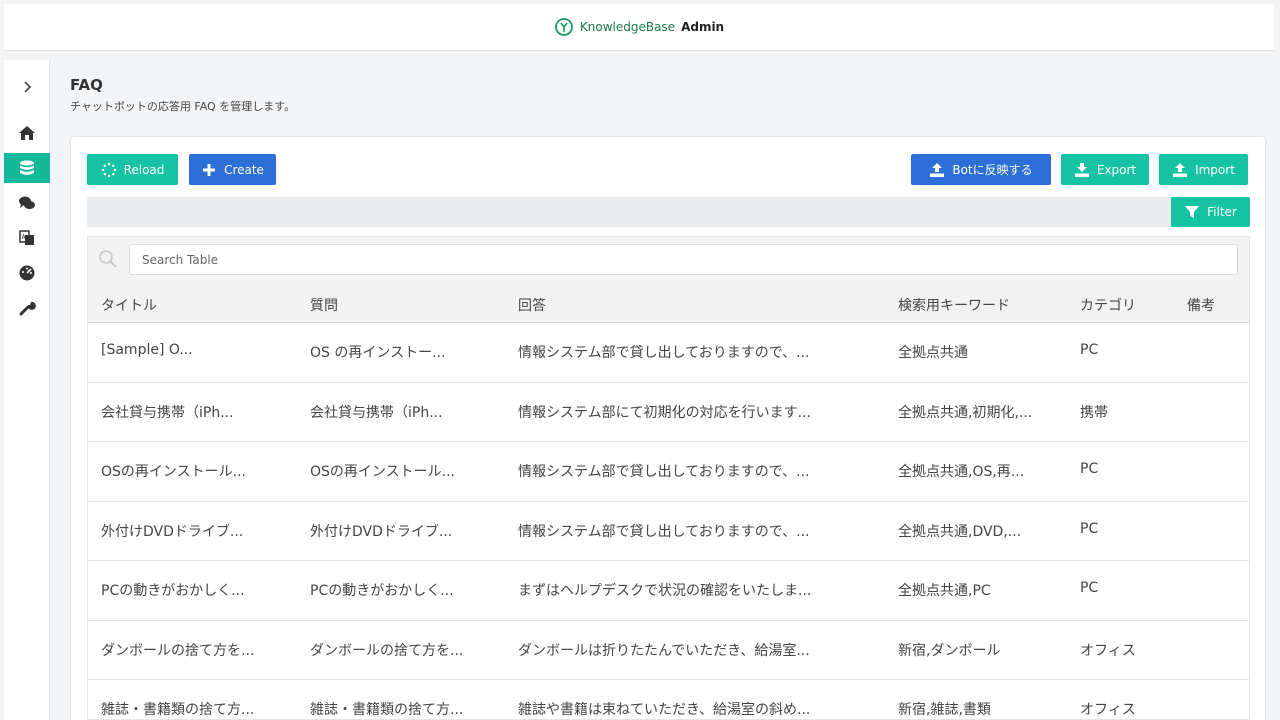 The width and height of the screenshot is (1280, 720). Describe the element at coordinates (703, 27) in the screenshot. I see `brand-name-bold: Admin` at that location.